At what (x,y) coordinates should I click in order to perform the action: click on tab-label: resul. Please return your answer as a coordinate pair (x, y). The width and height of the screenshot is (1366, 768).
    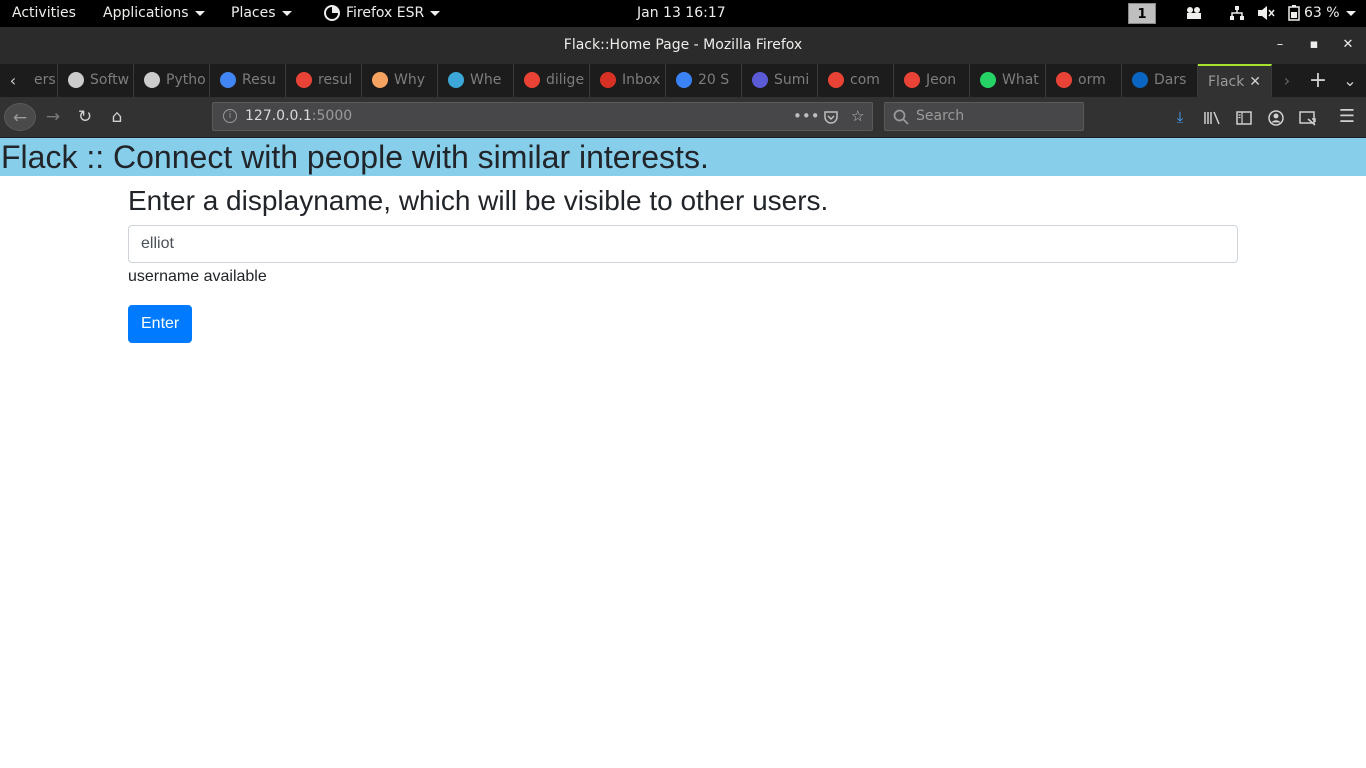
    Looking at the image, I should click on (335, 80).